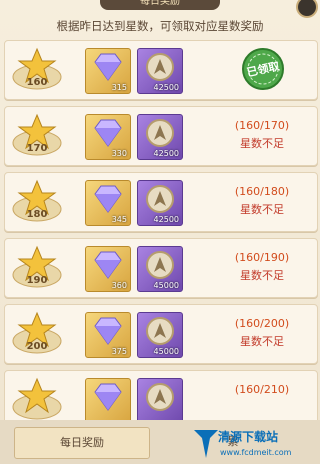 This screenshot has height=464, width=320. I want to click on star-badge: 170, so click(37, 137).